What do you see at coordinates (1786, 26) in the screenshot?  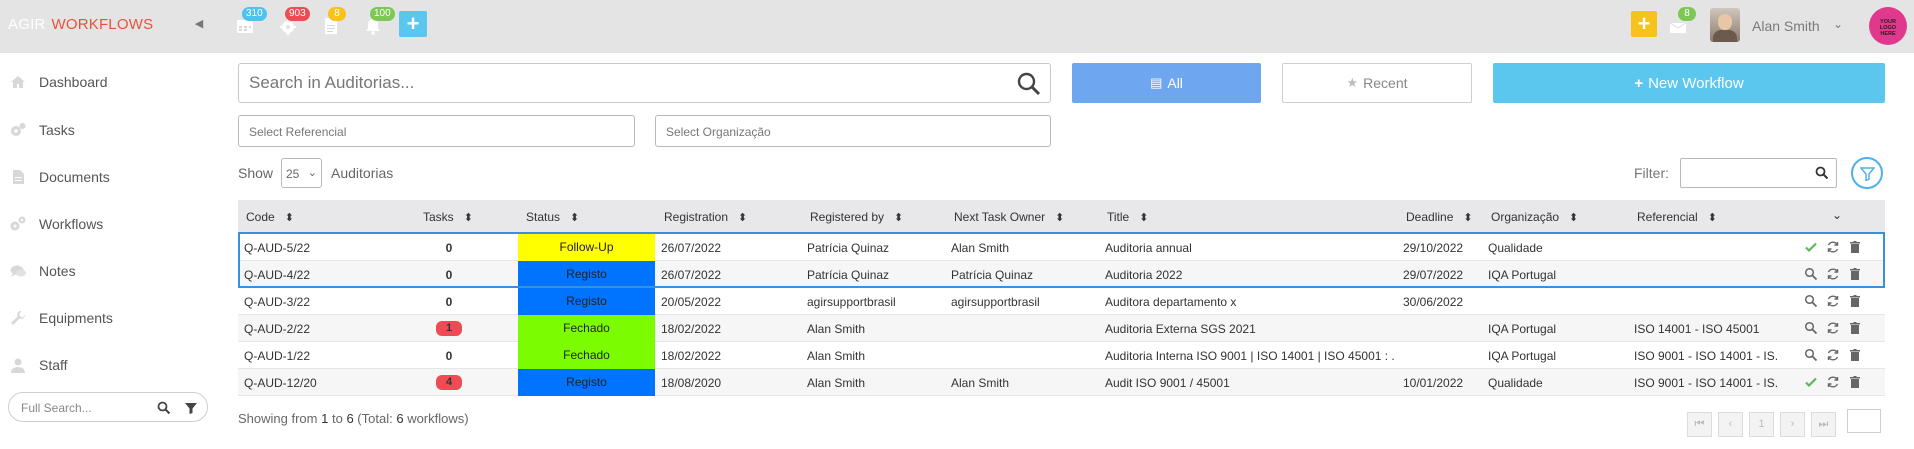 I see `user-name: Alan Smith` at bounding box center [1786, 26].